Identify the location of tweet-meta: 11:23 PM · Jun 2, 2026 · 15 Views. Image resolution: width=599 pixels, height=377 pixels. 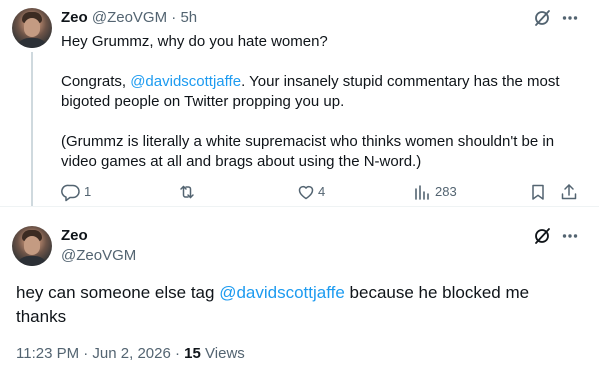
(130, 354).